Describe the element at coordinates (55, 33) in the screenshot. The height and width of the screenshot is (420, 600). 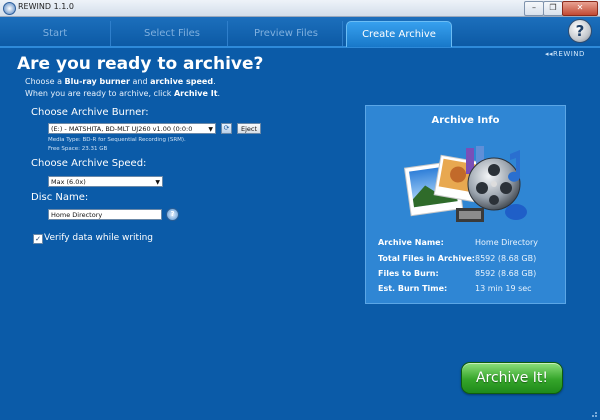
I see `tab-start: Start` at that location.